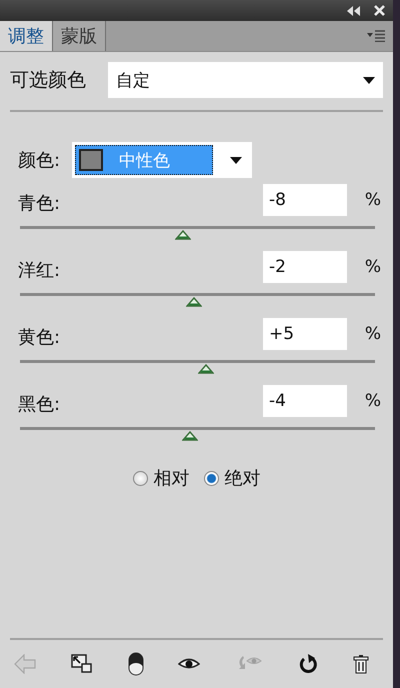 The image size is (400, 688). Describe the element at coordinates (305, 401) in the screenshot. I see `value-field: -4` at that location.